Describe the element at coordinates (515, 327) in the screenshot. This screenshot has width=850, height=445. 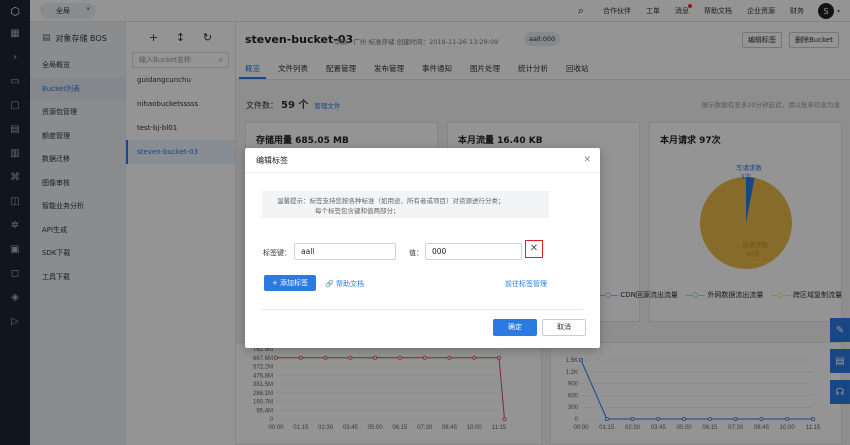
I see `confirm-button: 确定` at that location.